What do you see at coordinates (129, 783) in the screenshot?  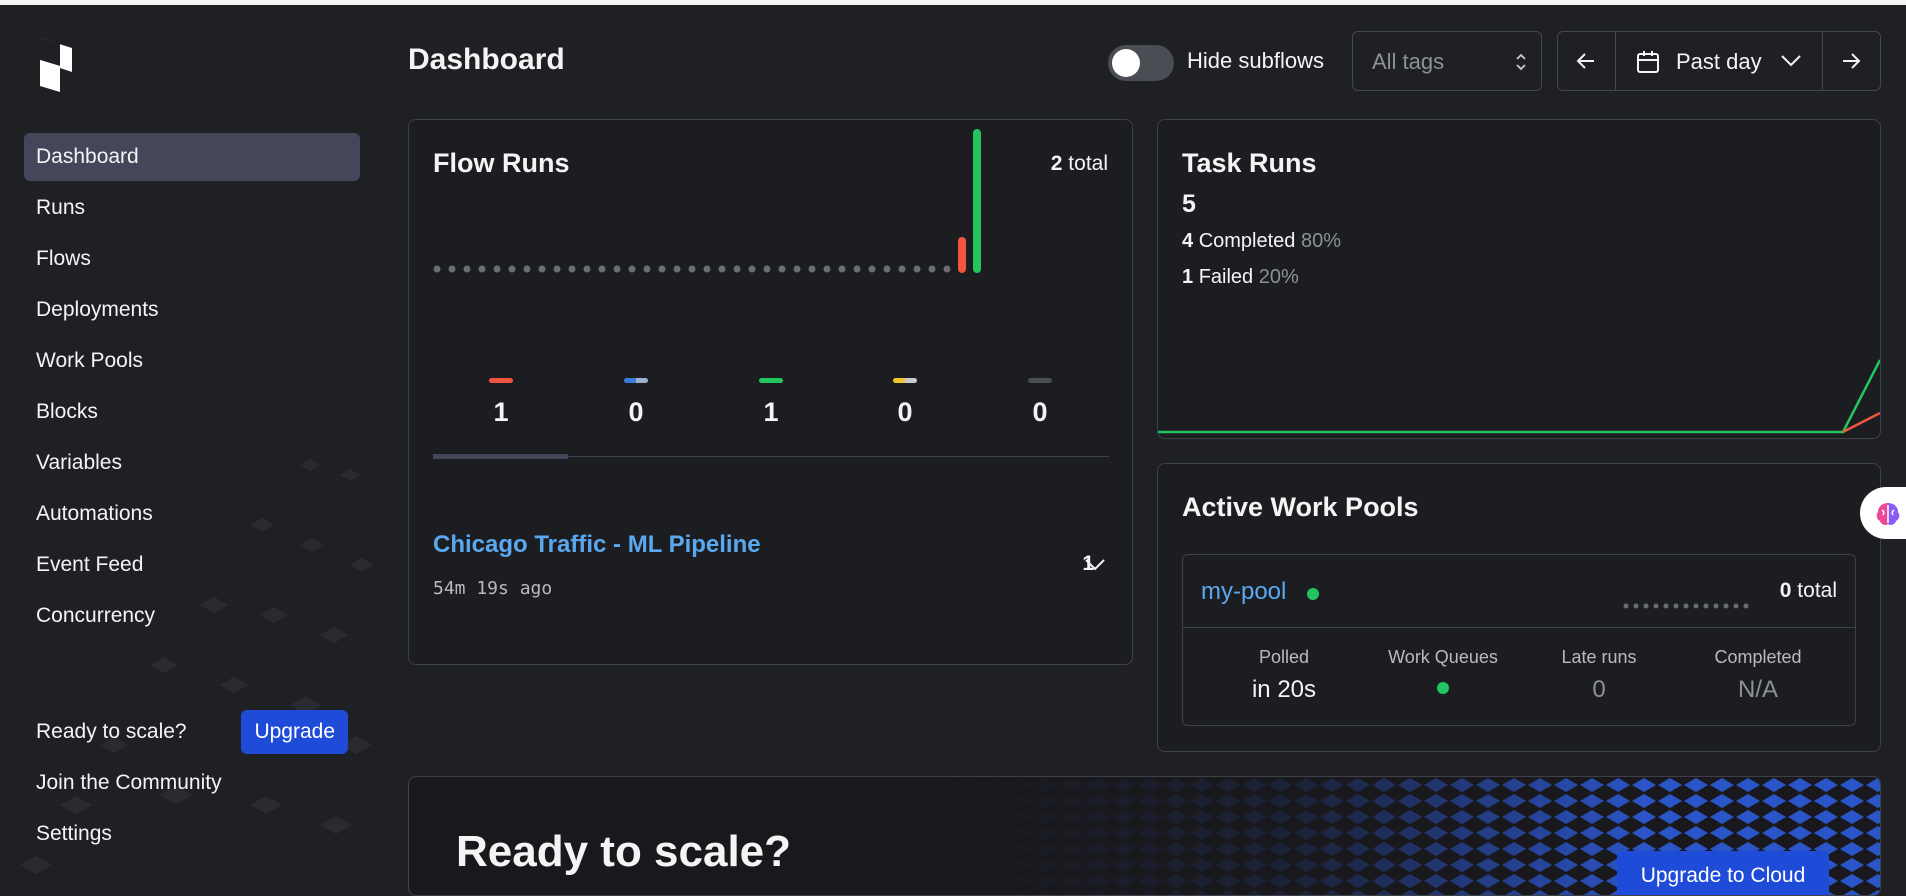 I see `join-community-link: Join the Community` at bounding box center [129, 783].